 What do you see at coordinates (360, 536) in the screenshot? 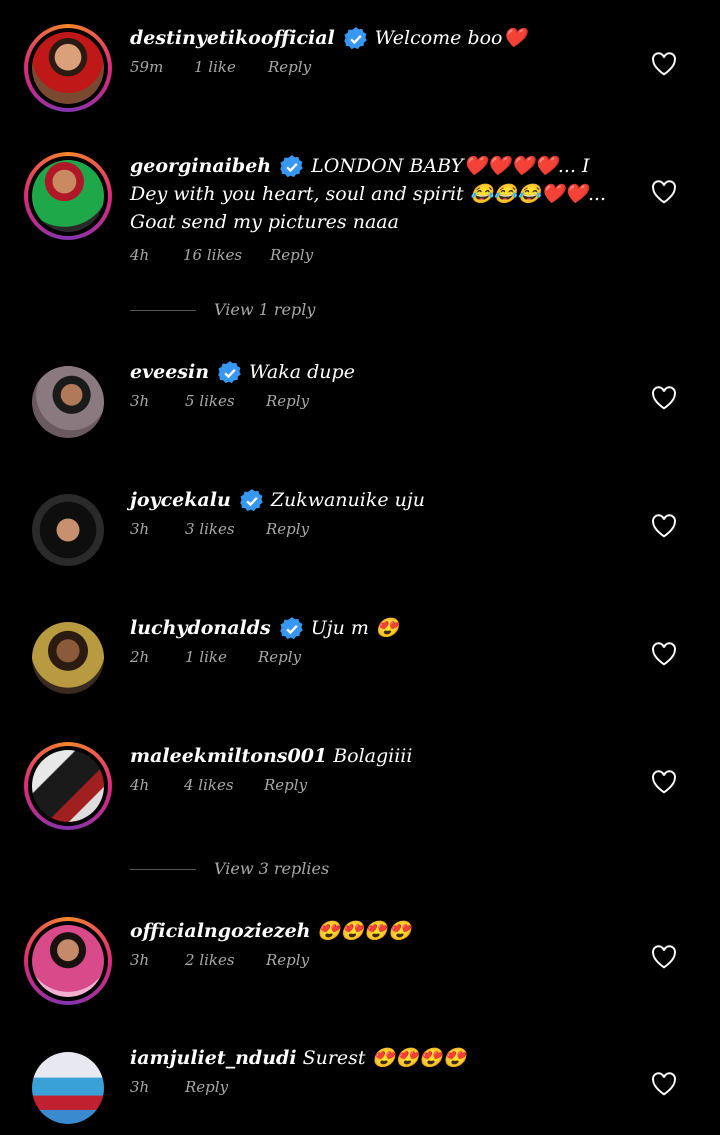
I see `comment-item: joycekalu Zukwanuike uju 3h 3 likes Reply` at bounding box center [360, 536].